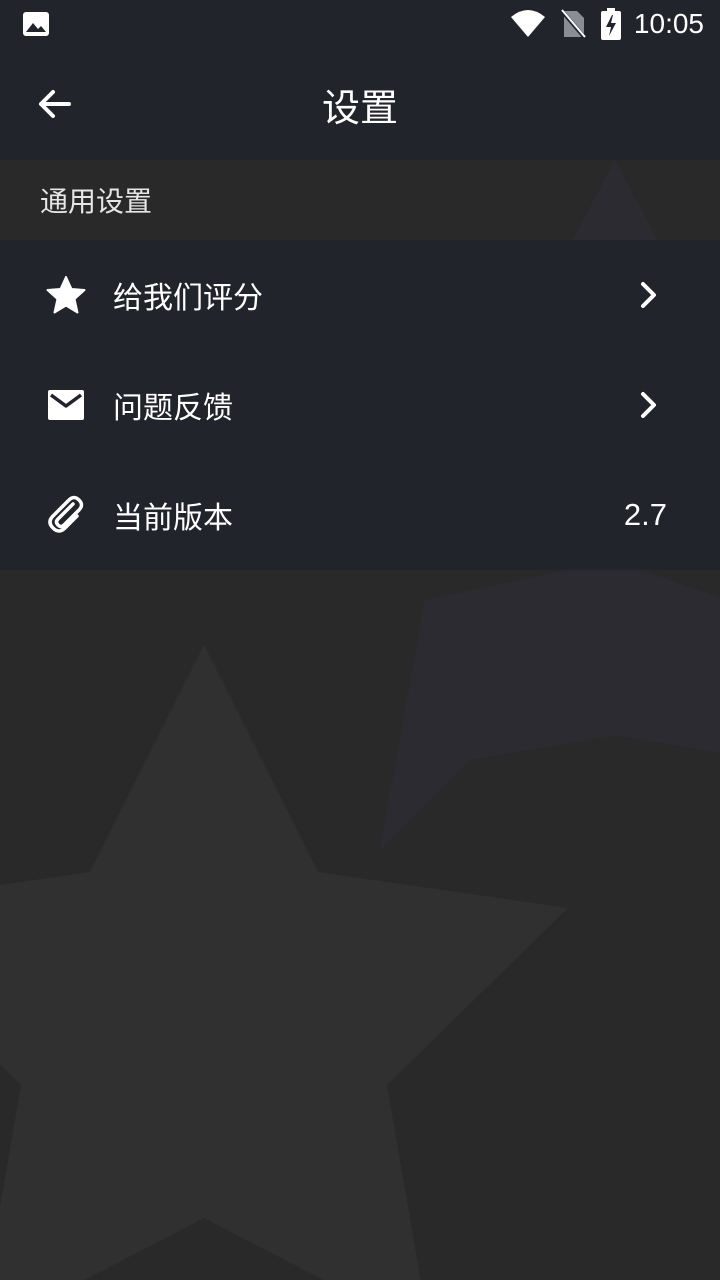  I want to click on feedback-label: 问题反馈, so click(173, 408).